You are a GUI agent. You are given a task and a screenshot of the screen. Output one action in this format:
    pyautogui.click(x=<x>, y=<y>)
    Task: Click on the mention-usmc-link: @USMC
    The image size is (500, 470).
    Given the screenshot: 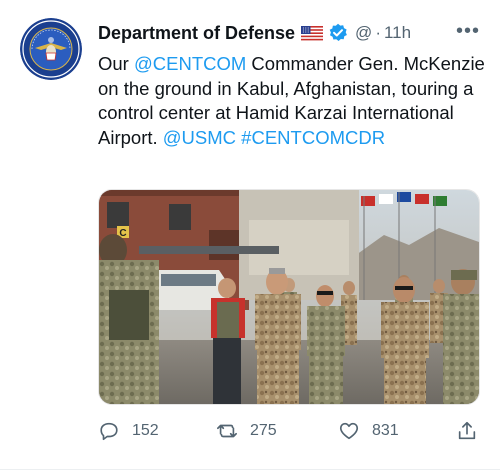 What is the action you would take?
    pyautogui.click(x=199, y=137)
    